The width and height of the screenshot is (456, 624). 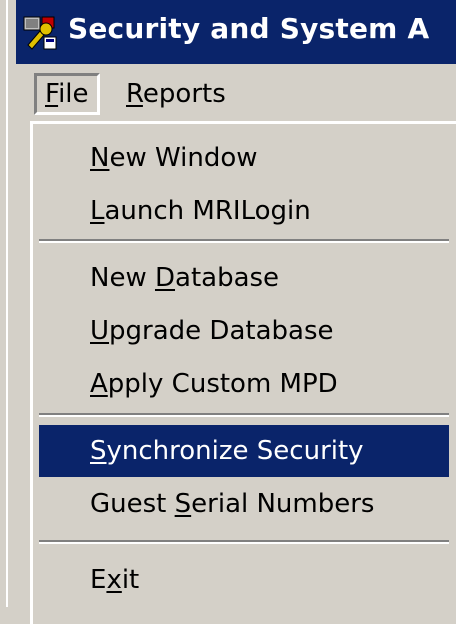 I want to click on window-title: Security and System A, so click(x=249, y=28).